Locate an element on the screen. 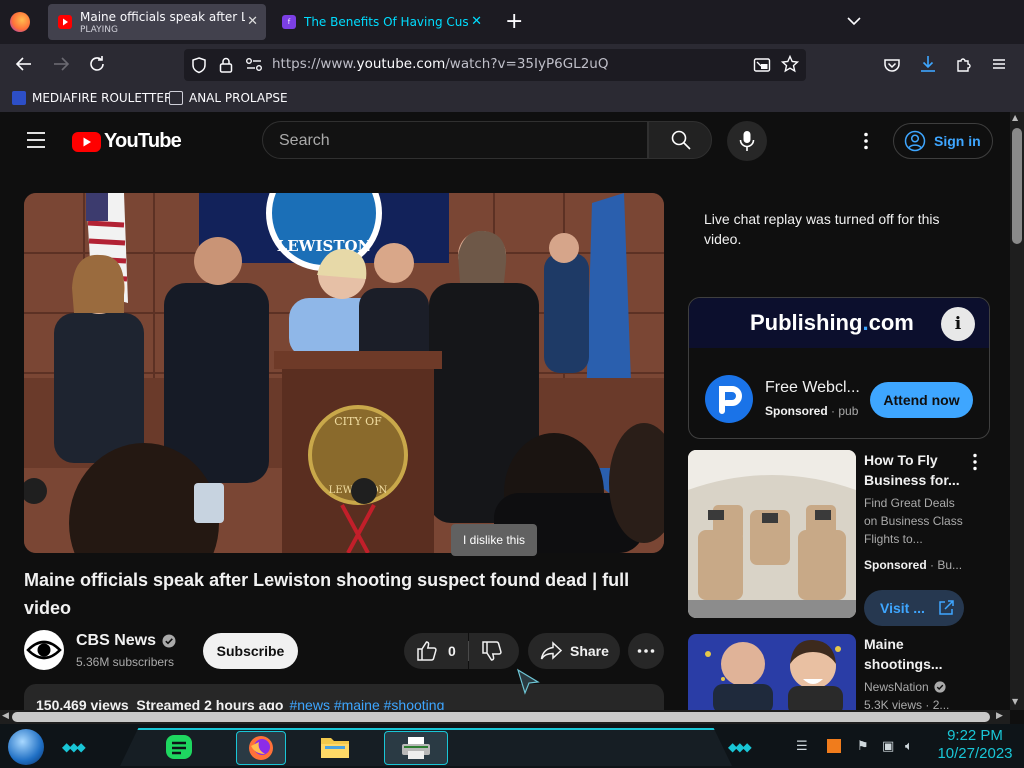 The width and height of the screenshot is (1024, 768). mouse-cursor-icon is located at coordinates (528, 684).